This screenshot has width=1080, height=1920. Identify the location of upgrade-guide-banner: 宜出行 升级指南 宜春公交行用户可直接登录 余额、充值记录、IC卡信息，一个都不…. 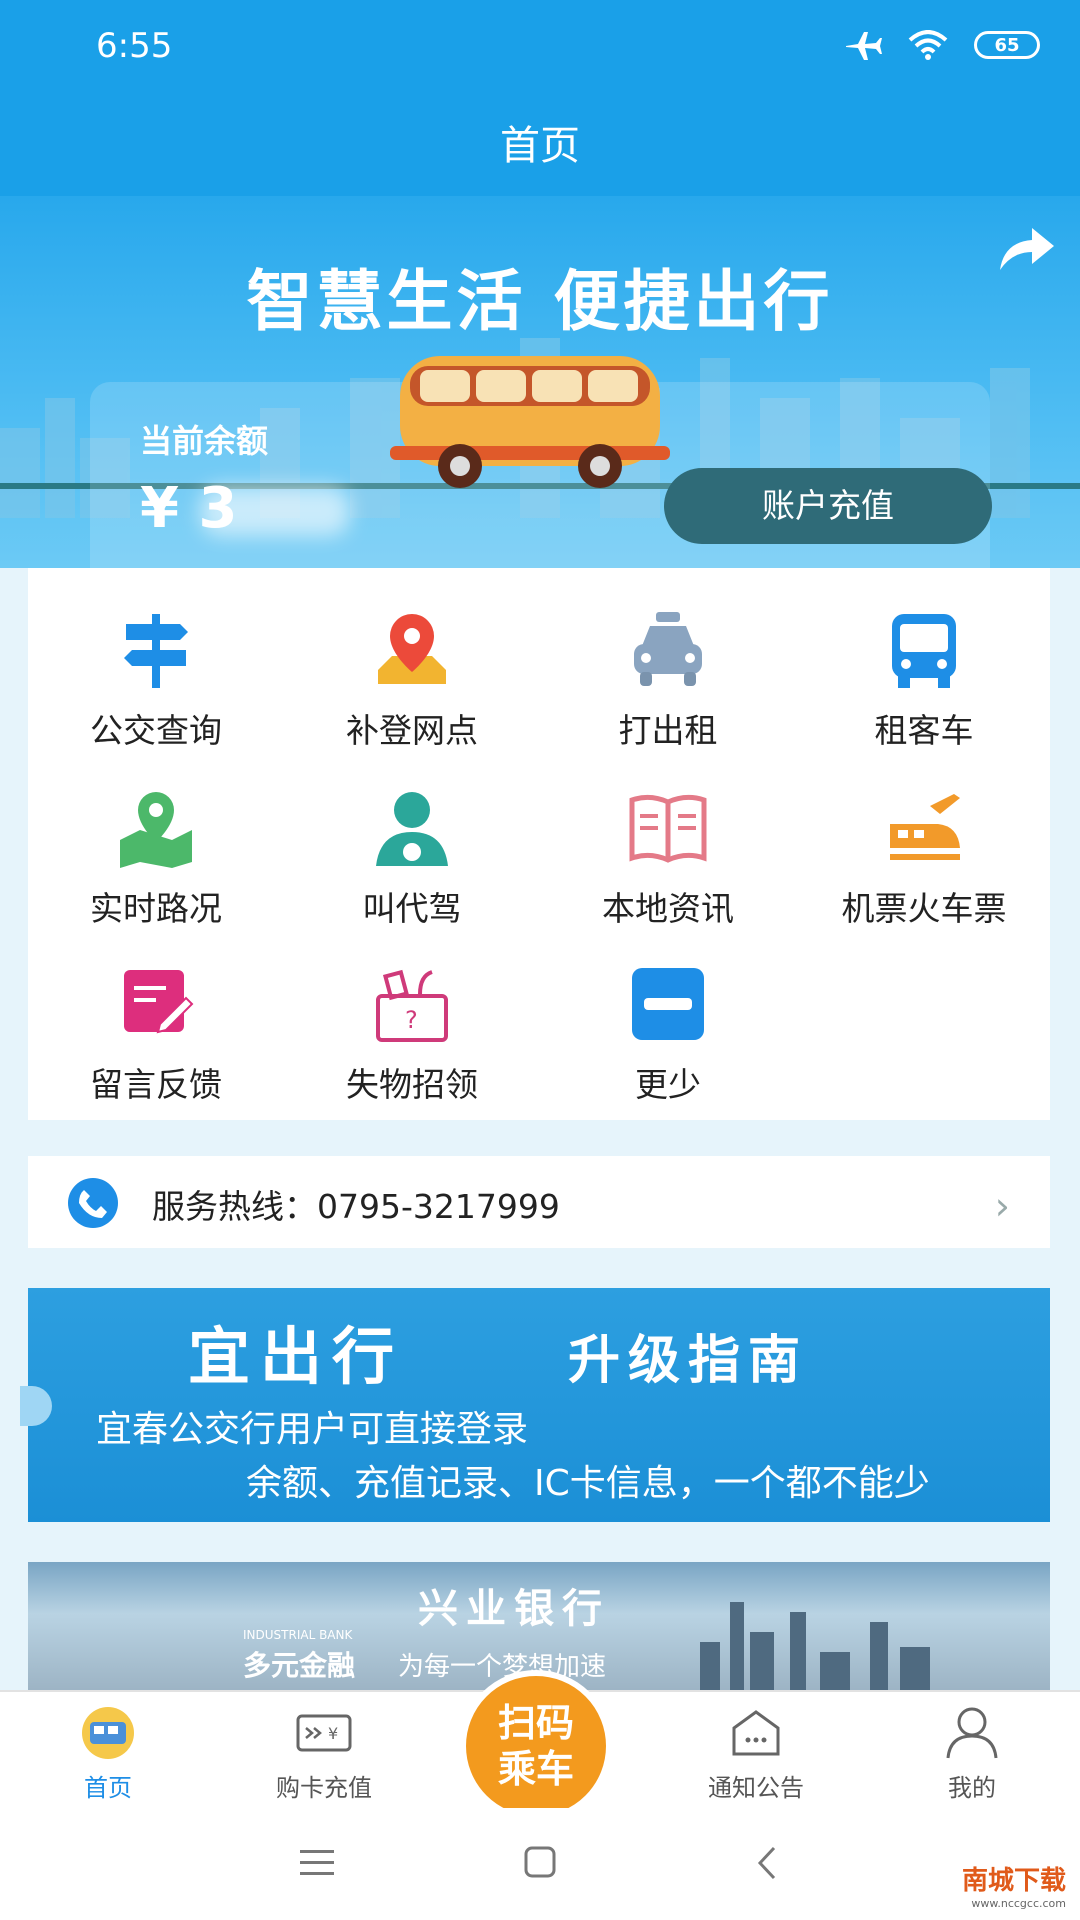
(535, 1405).